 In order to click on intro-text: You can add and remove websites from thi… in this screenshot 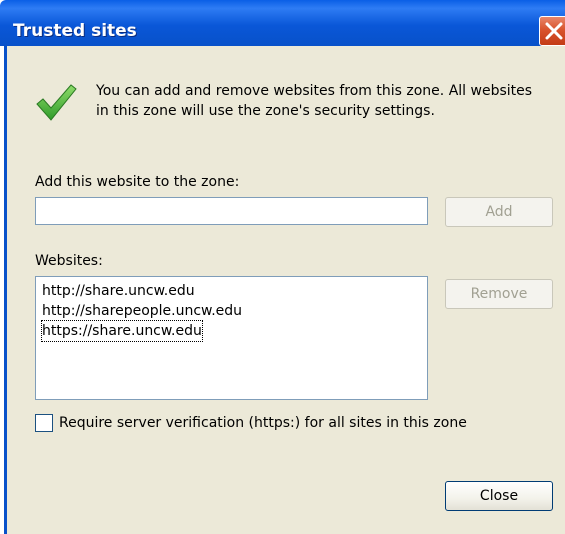, I will do `click(314, 101)`.